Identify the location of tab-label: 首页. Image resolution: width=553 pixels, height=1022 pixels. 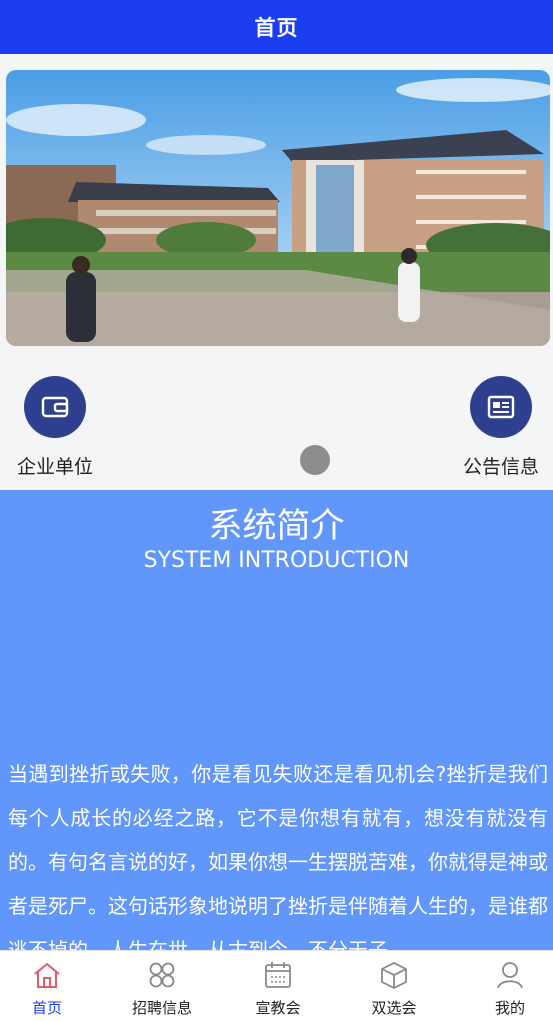
(46, 1008).